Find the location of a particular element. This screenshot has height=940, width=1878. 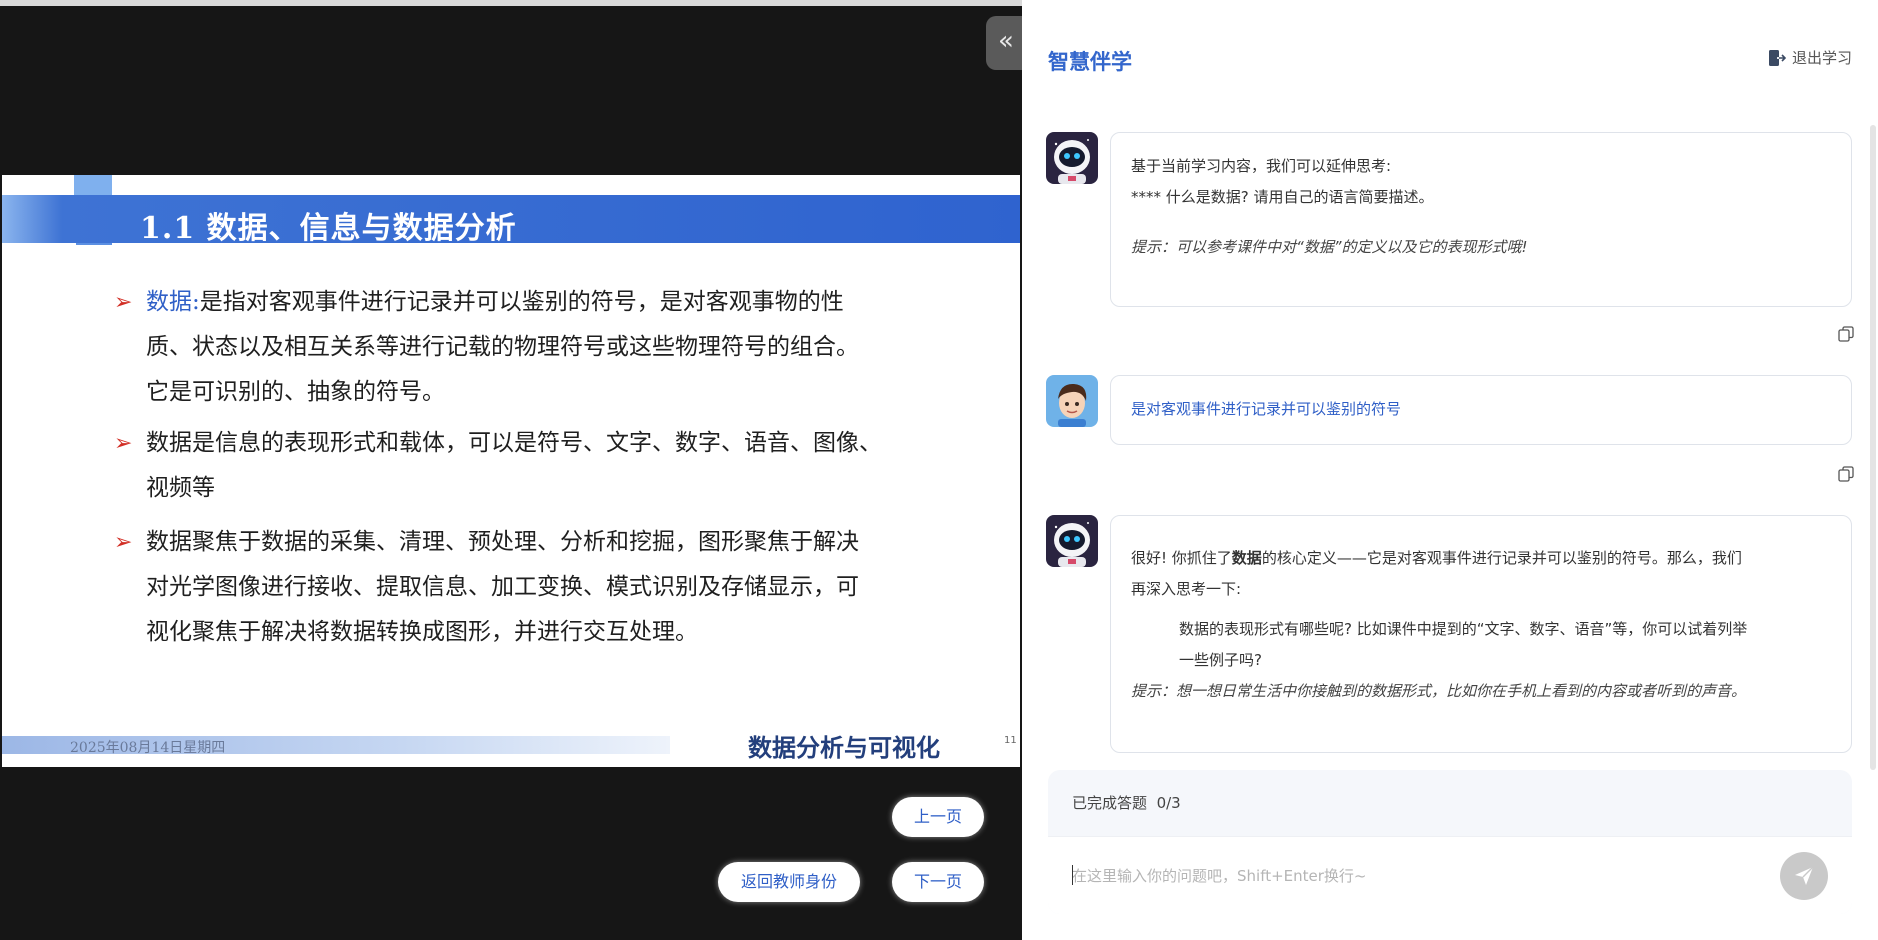

input-box is located at coordinates (1450, 875).